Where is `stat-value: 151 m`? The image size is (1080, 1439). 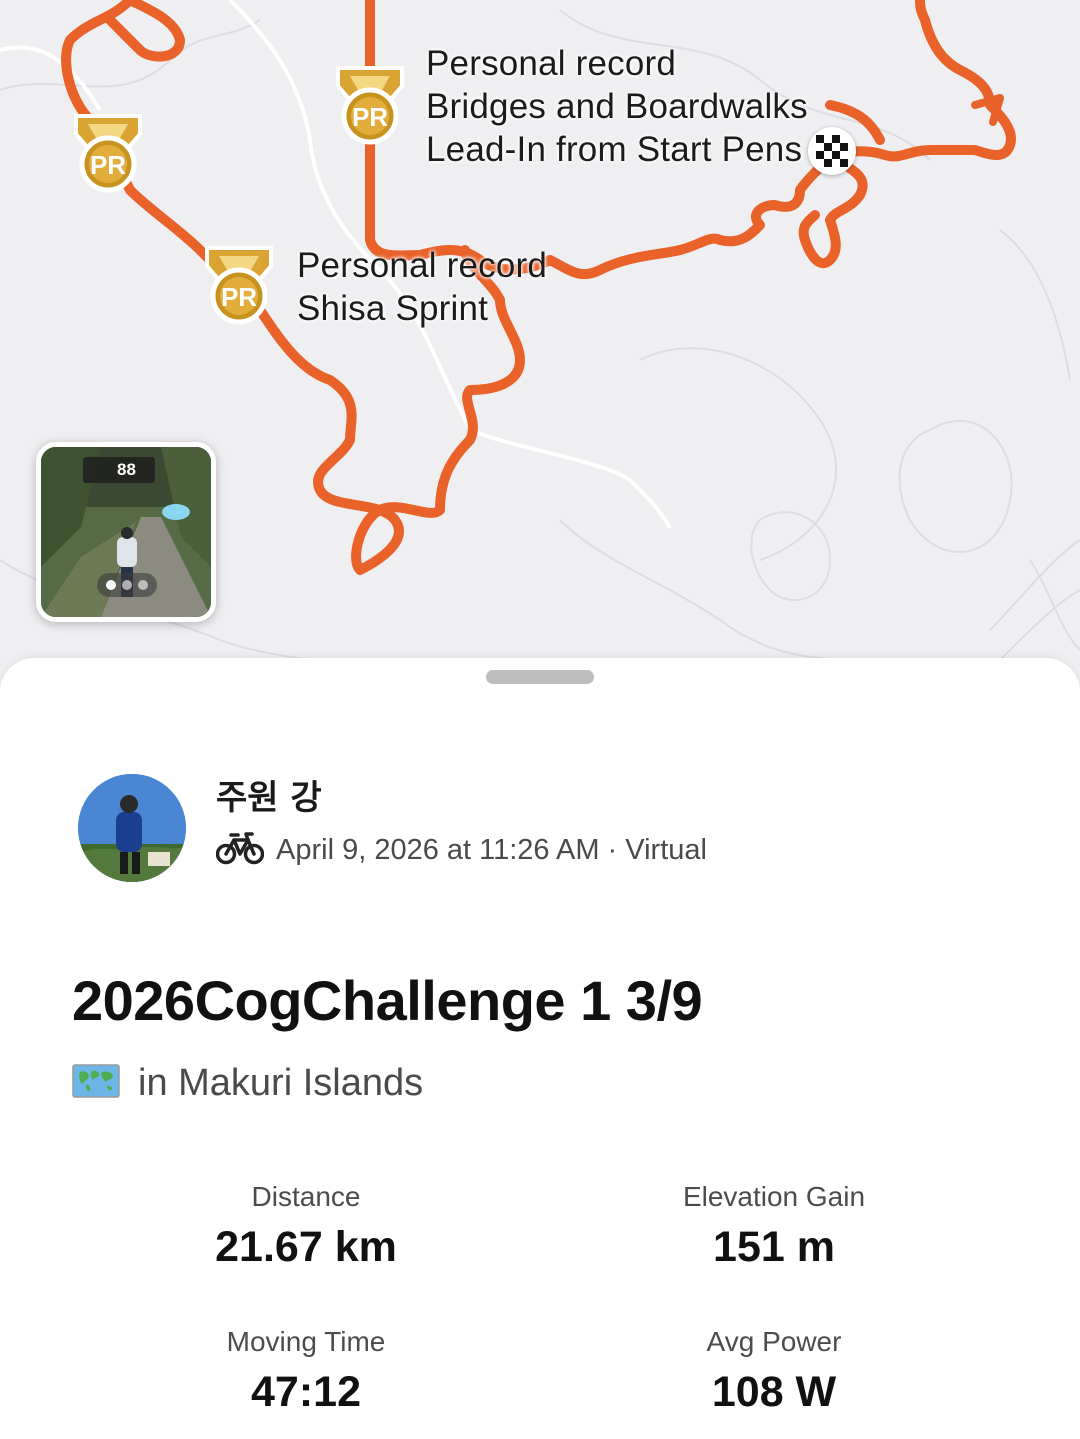
stat-value: 151 m is located at coordinates (774, 1247).